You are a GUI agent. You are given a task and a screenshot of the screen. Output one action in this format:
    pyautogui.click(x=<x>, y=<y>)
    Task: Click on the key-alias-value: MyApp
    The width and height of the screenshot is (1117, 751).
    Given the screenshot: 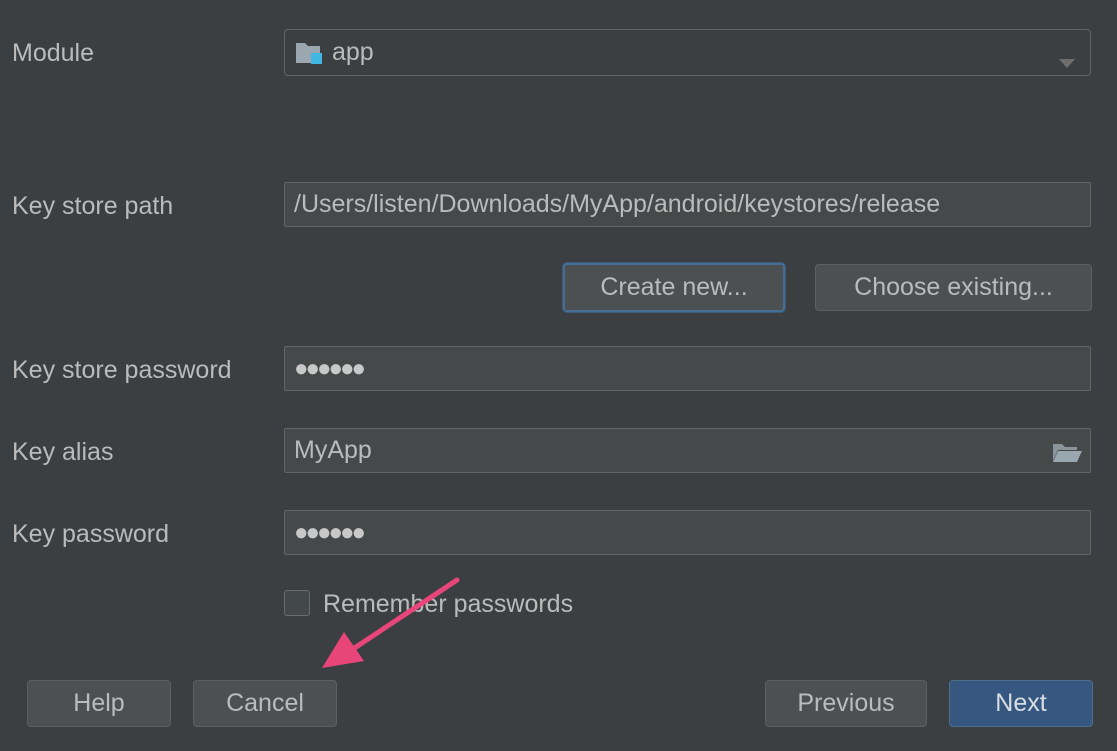 What is the action you would take?
    pyautogui.click(x=333, y=450)
    